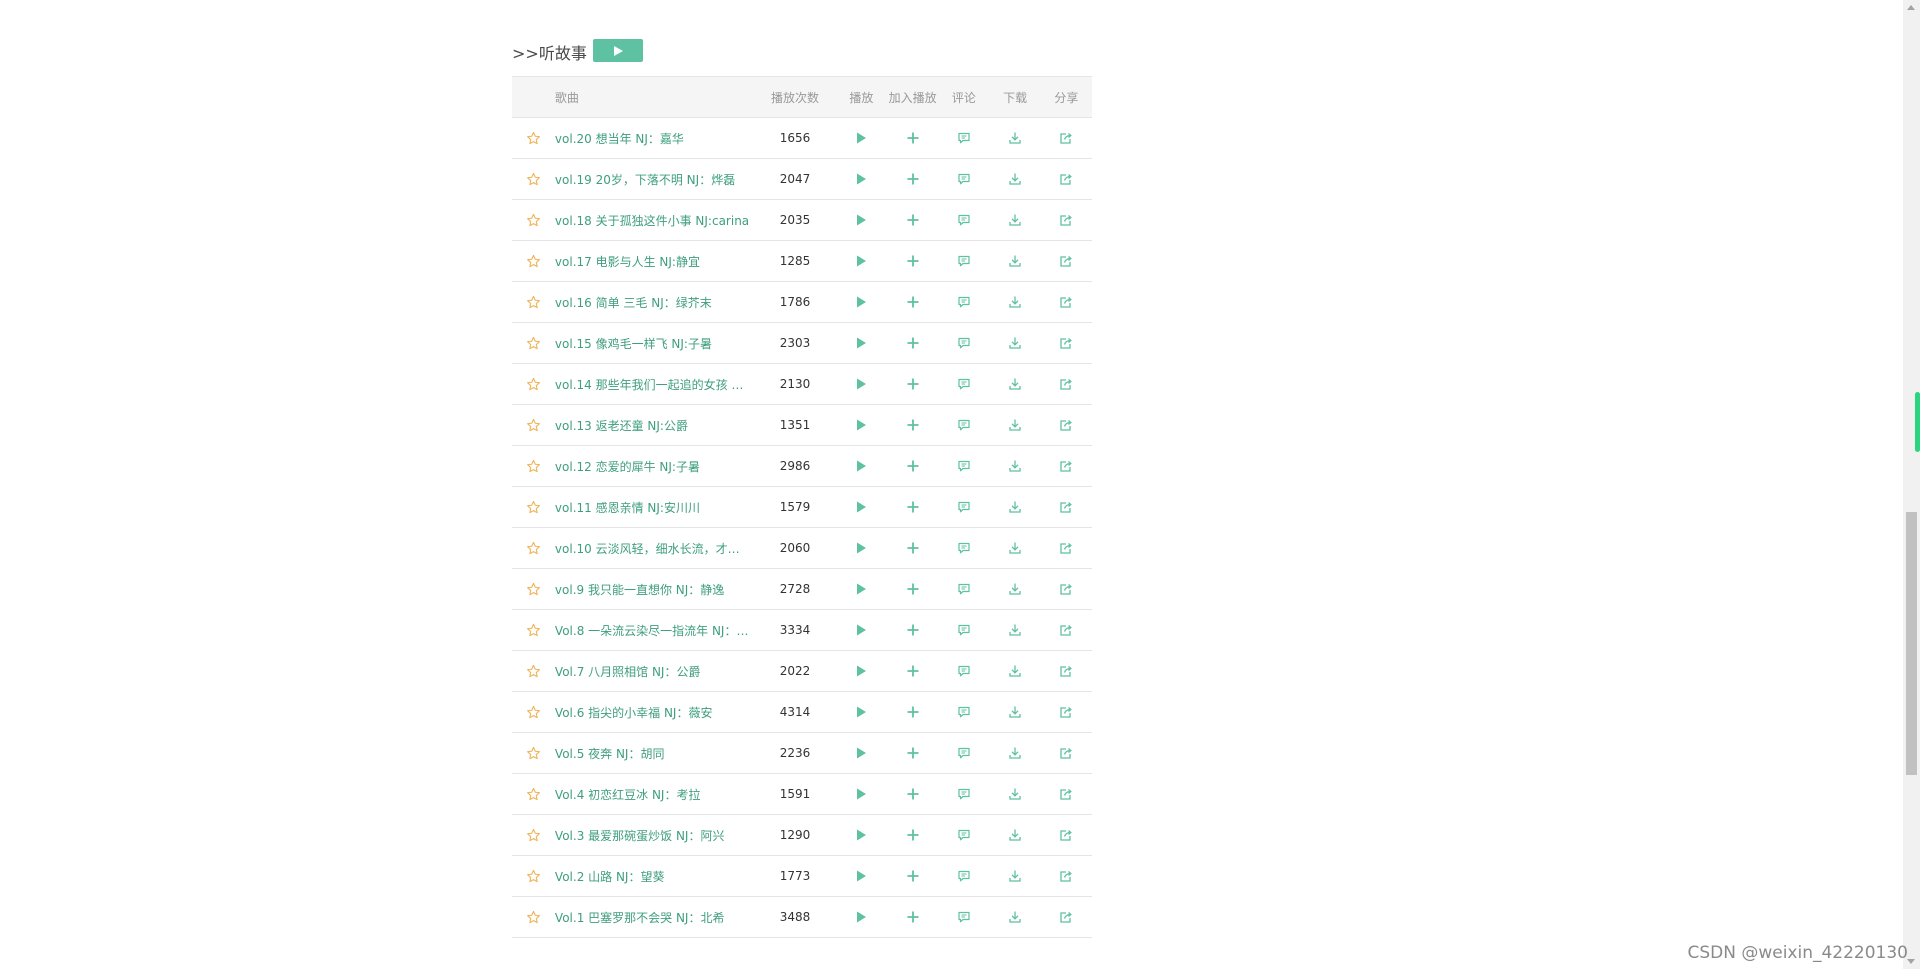 This screenshot has width=1920, height=969. Describe the element at coordinates (654, 261) in the screenshot. I see `song-title-link: vol.17 电影与人生 NJ:静宜` at that location.